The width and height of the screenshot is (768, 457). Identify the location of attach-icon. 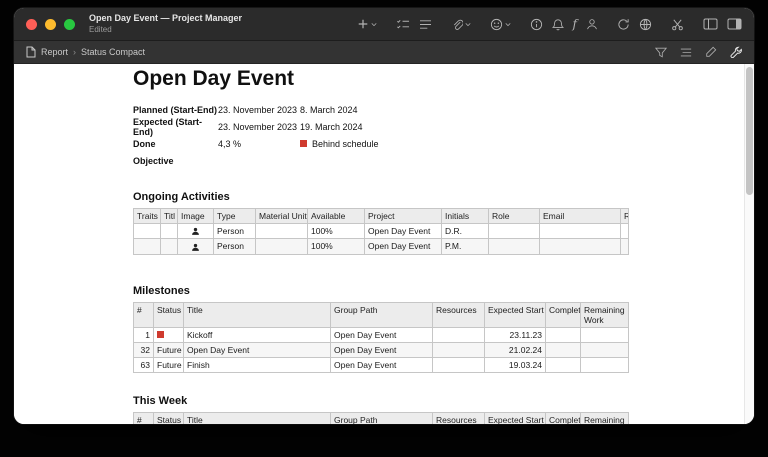
(461, 24).